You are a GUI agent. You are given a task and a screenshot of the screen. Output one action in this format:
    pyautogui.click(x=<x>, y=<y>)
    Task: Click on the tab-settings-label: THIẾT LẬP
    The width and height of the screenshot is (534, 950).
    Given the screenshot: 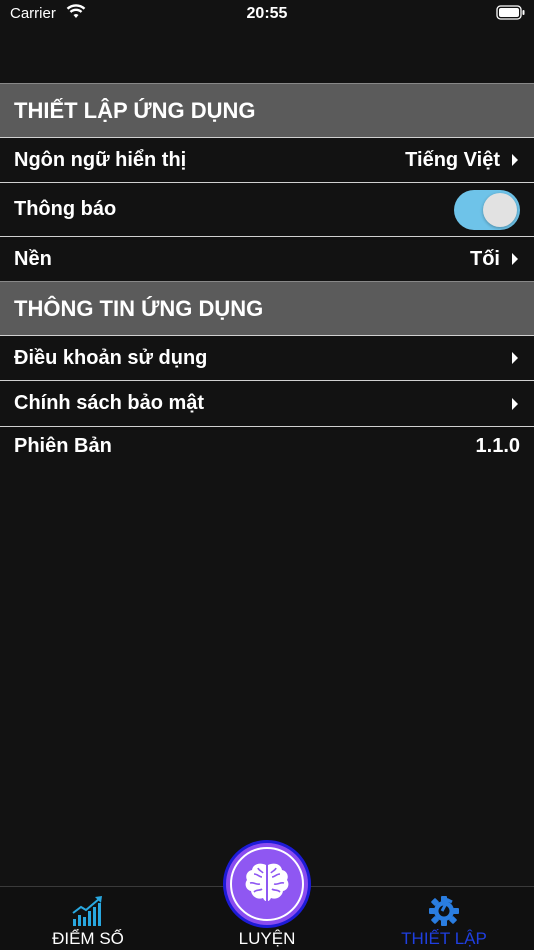 What is the action you would take?
    pyautogui.click(x=444, y=938)
    